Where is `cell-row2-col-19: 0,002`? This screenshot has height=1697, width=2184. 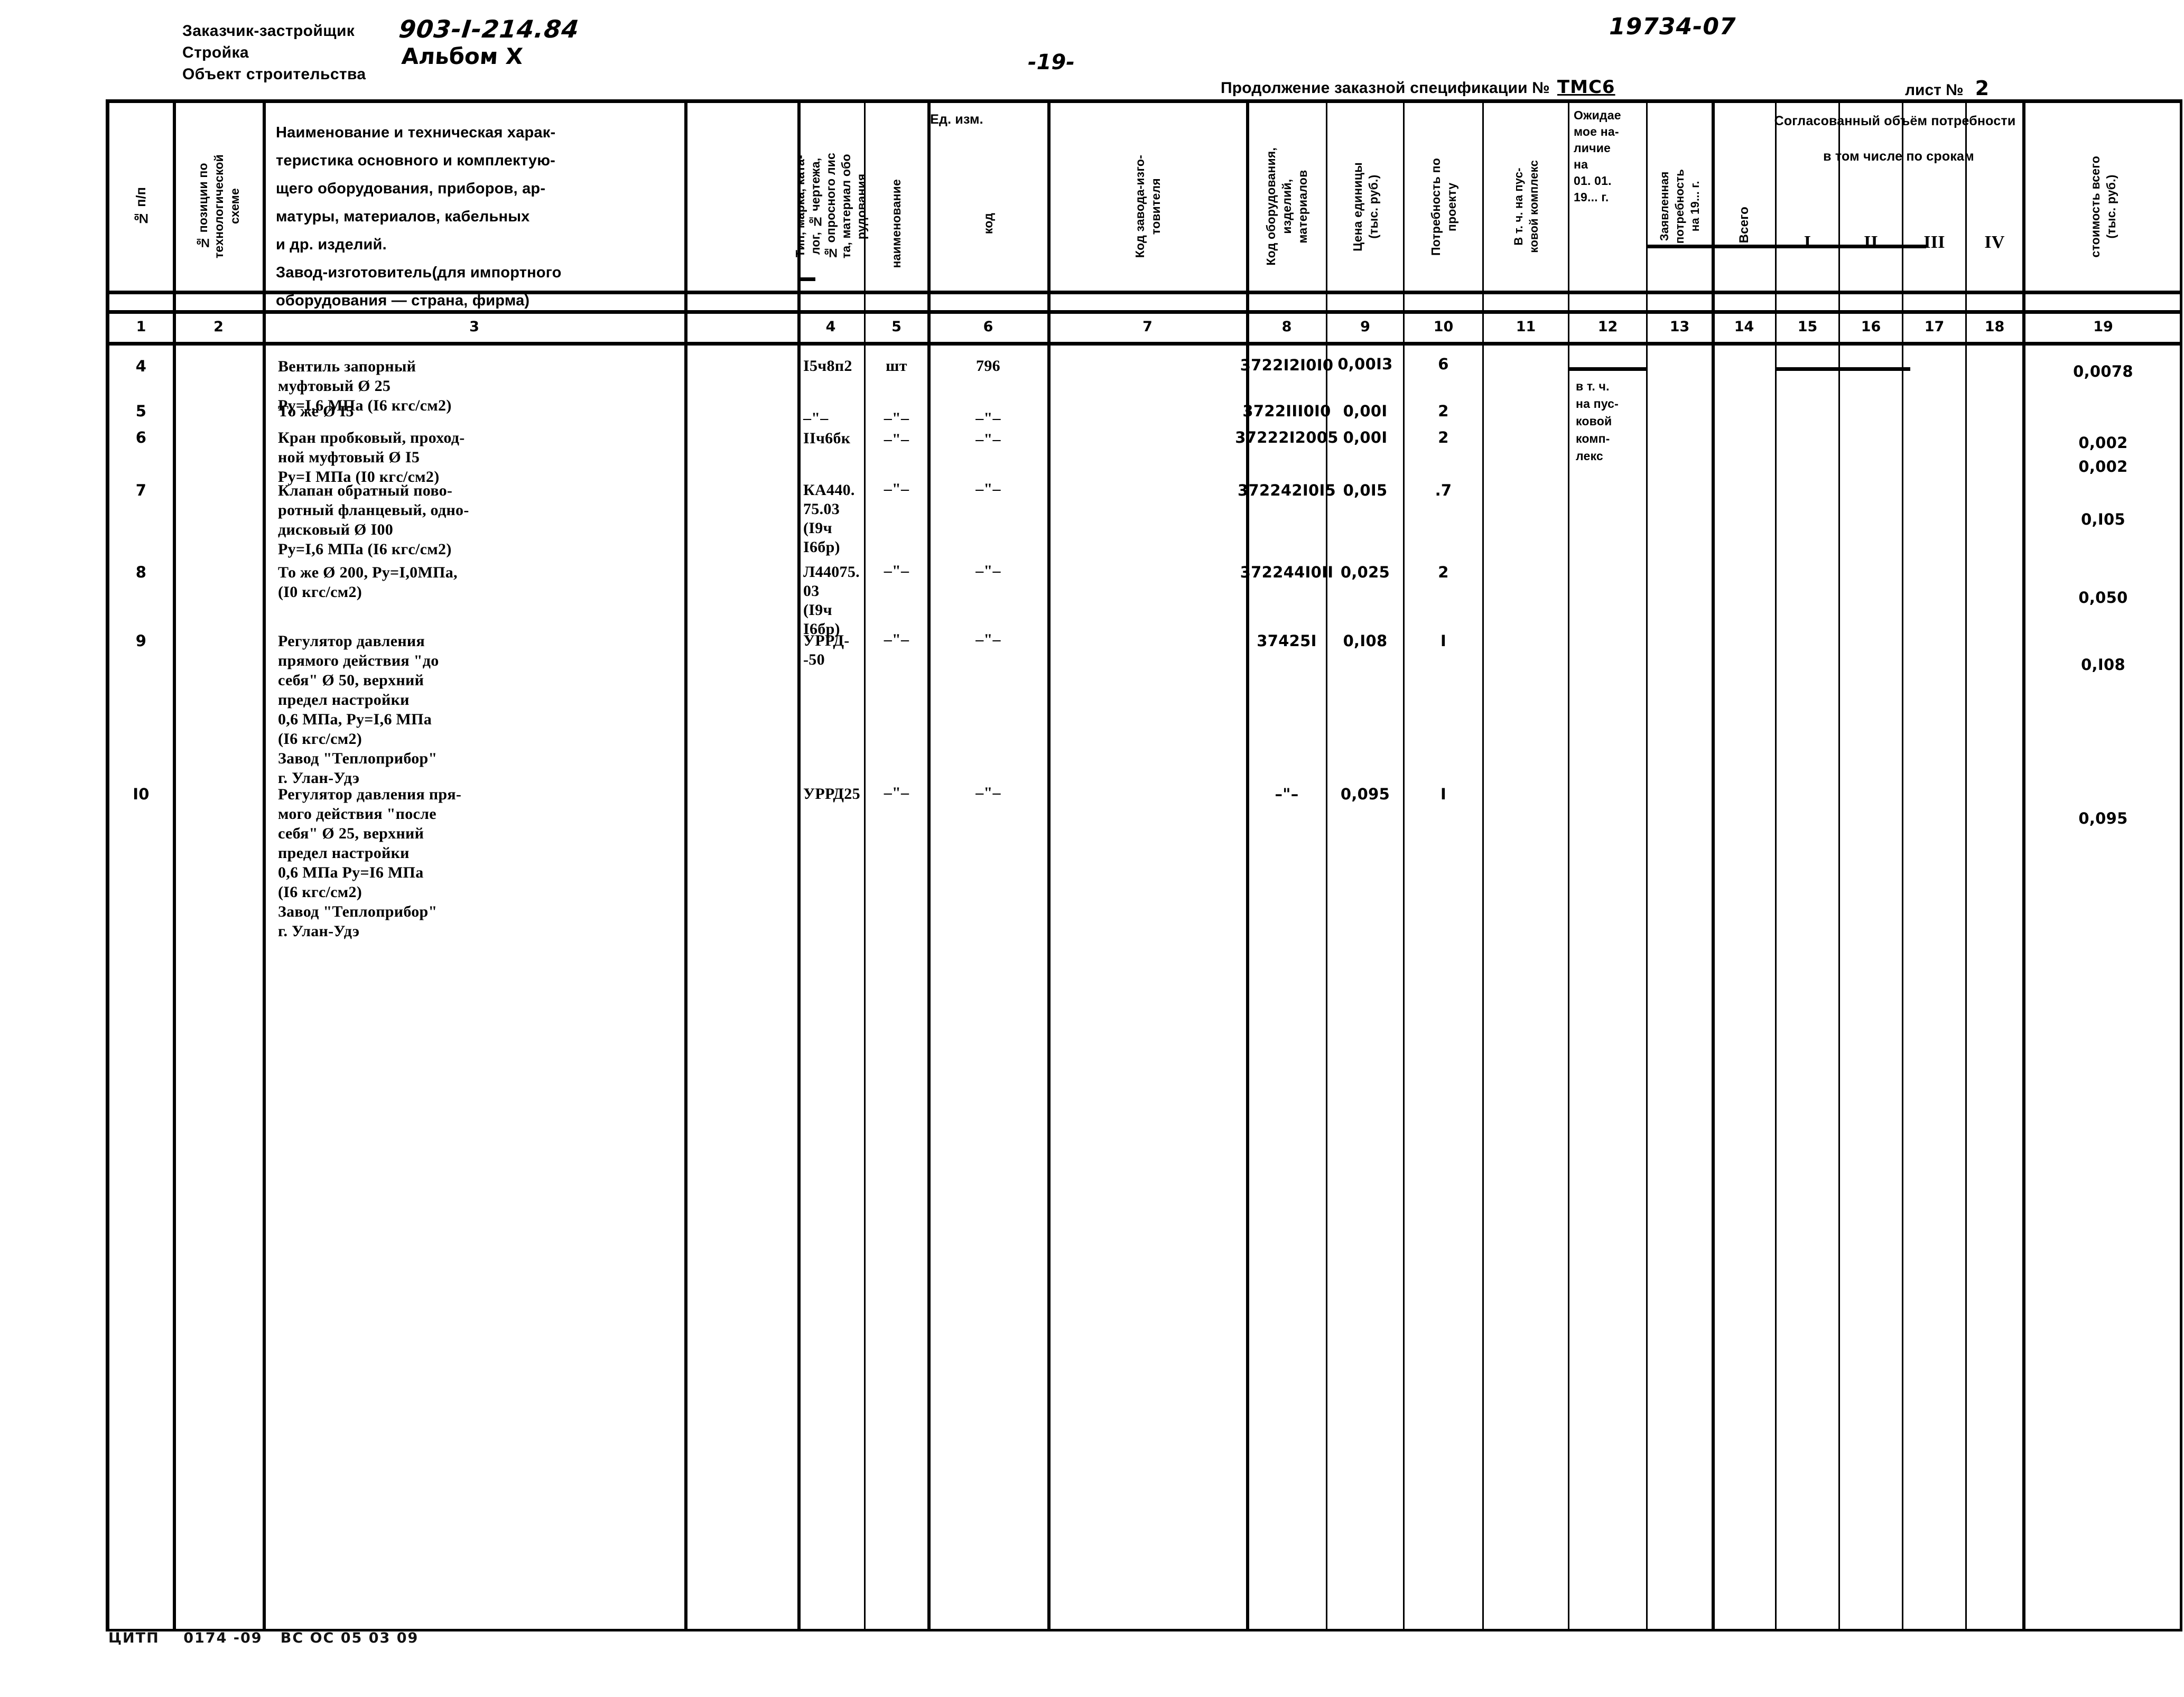 cell-row2-col-19: 0,002 is located at coordinates (2103, 443).